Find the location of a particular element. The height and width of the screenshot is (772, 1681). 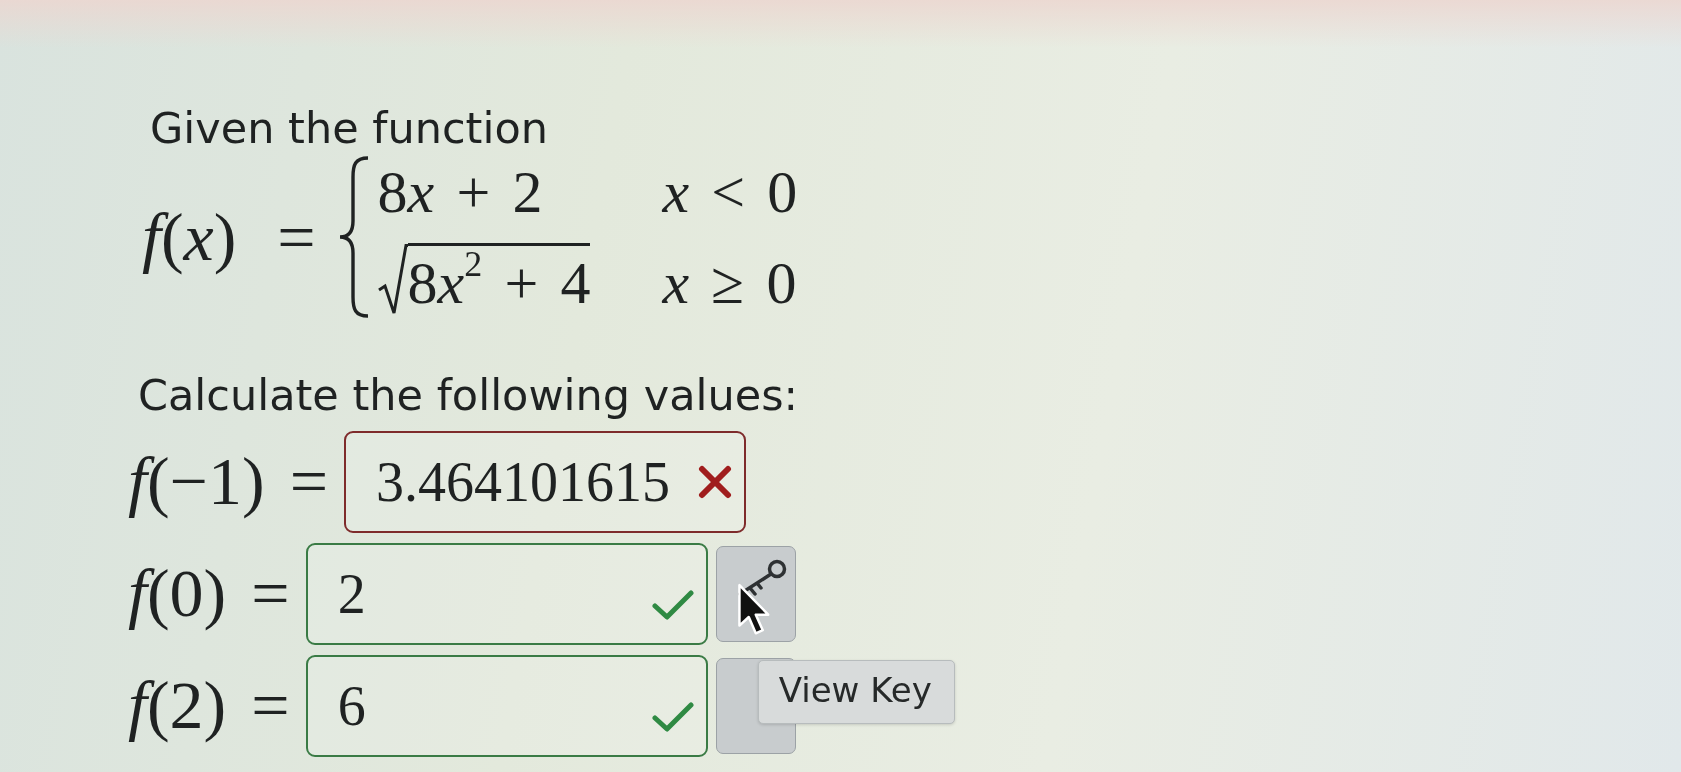

case-expression: 8x$^{2}$ + 4 is located at coordinates (499, 279).